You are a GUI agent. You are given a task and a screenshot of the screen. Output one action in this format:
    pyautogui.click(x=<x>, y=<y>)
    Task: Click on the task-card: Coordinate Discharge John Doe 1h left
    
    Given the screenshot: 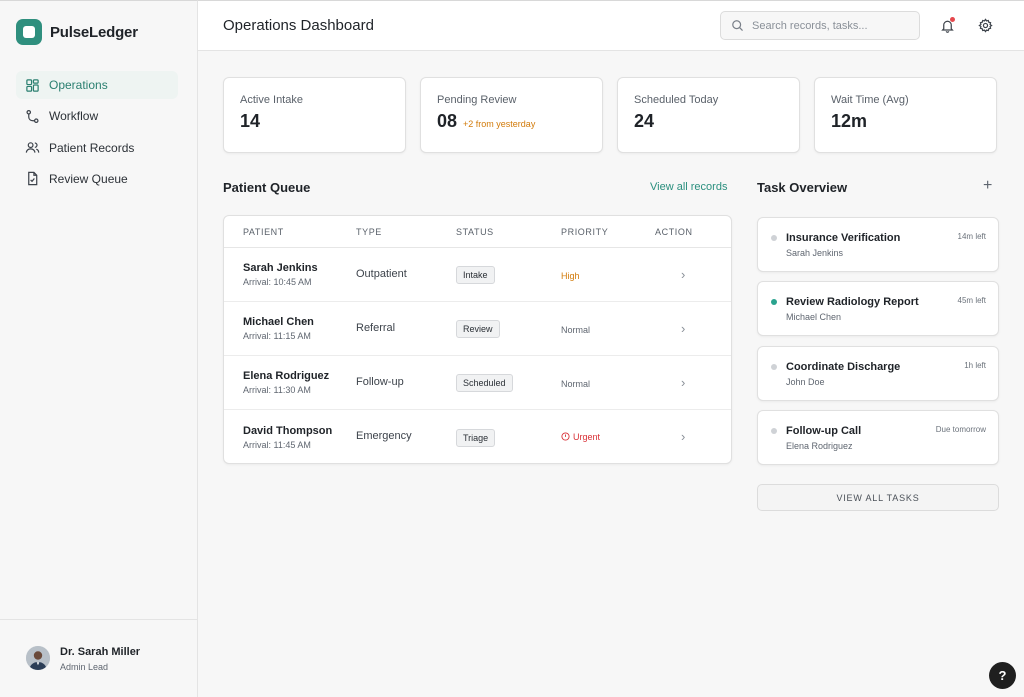 What is the action you would take?
    pyautogui.click(x=878, y=373)
    